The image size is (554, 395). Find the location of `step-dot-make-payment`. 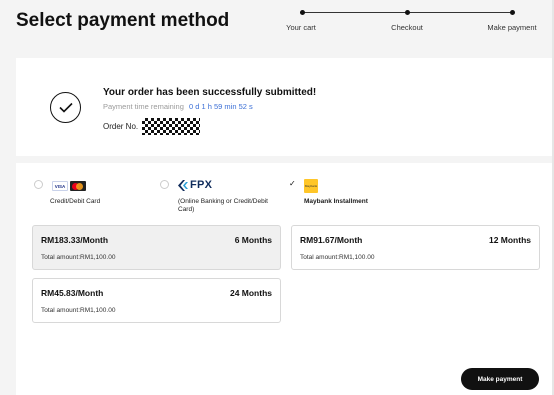

step-dot-make-payment is located at coordinates (512, 12).